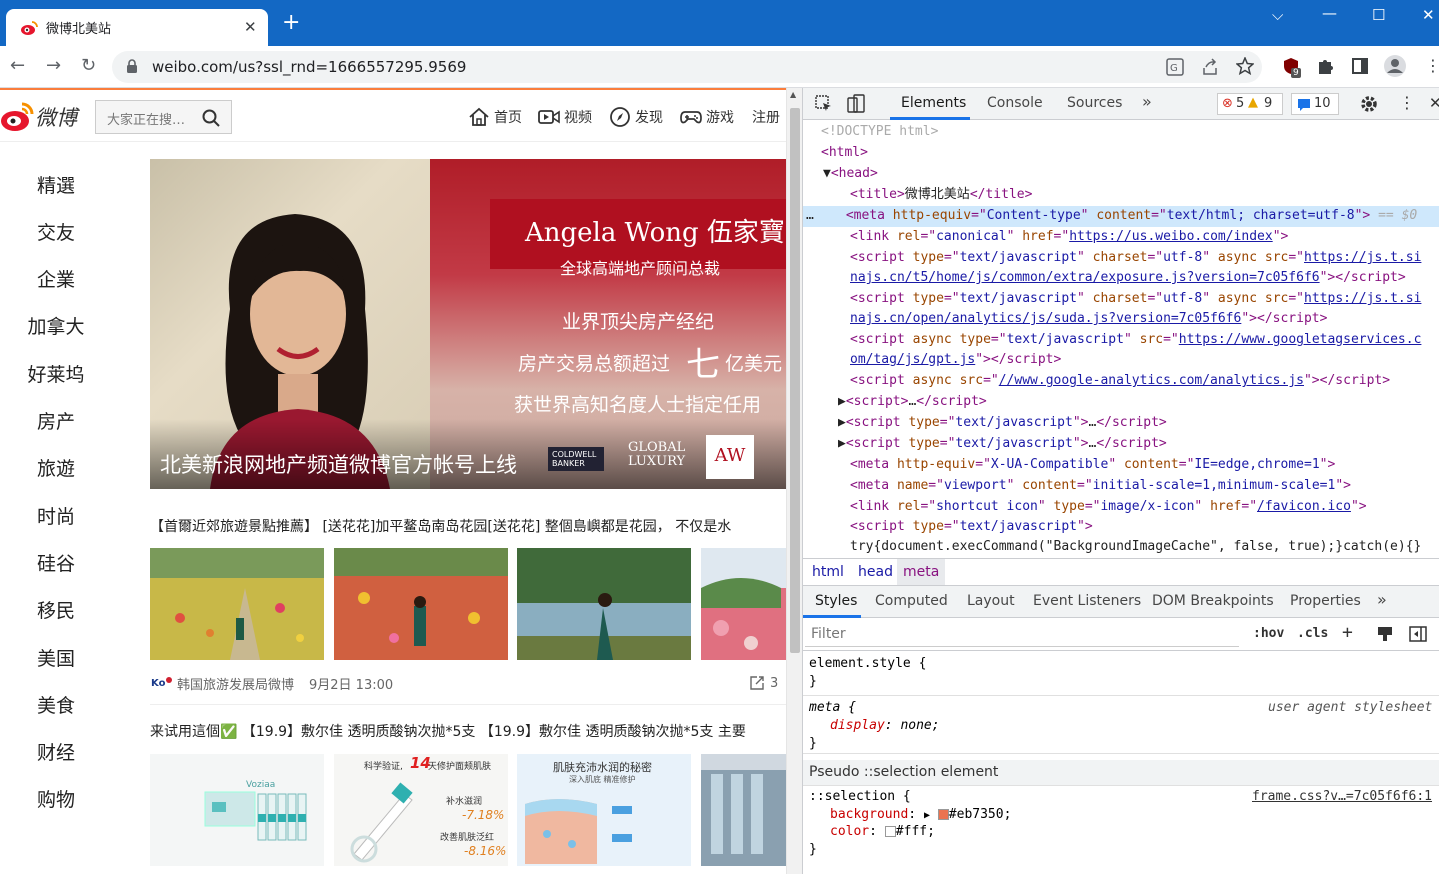 Image resolution: width=1439 pixels, height=874 pixels. Describe the element at coordinates (1418, 634) in the screenshot. I see `toggle-sidebar-icon` at that location.